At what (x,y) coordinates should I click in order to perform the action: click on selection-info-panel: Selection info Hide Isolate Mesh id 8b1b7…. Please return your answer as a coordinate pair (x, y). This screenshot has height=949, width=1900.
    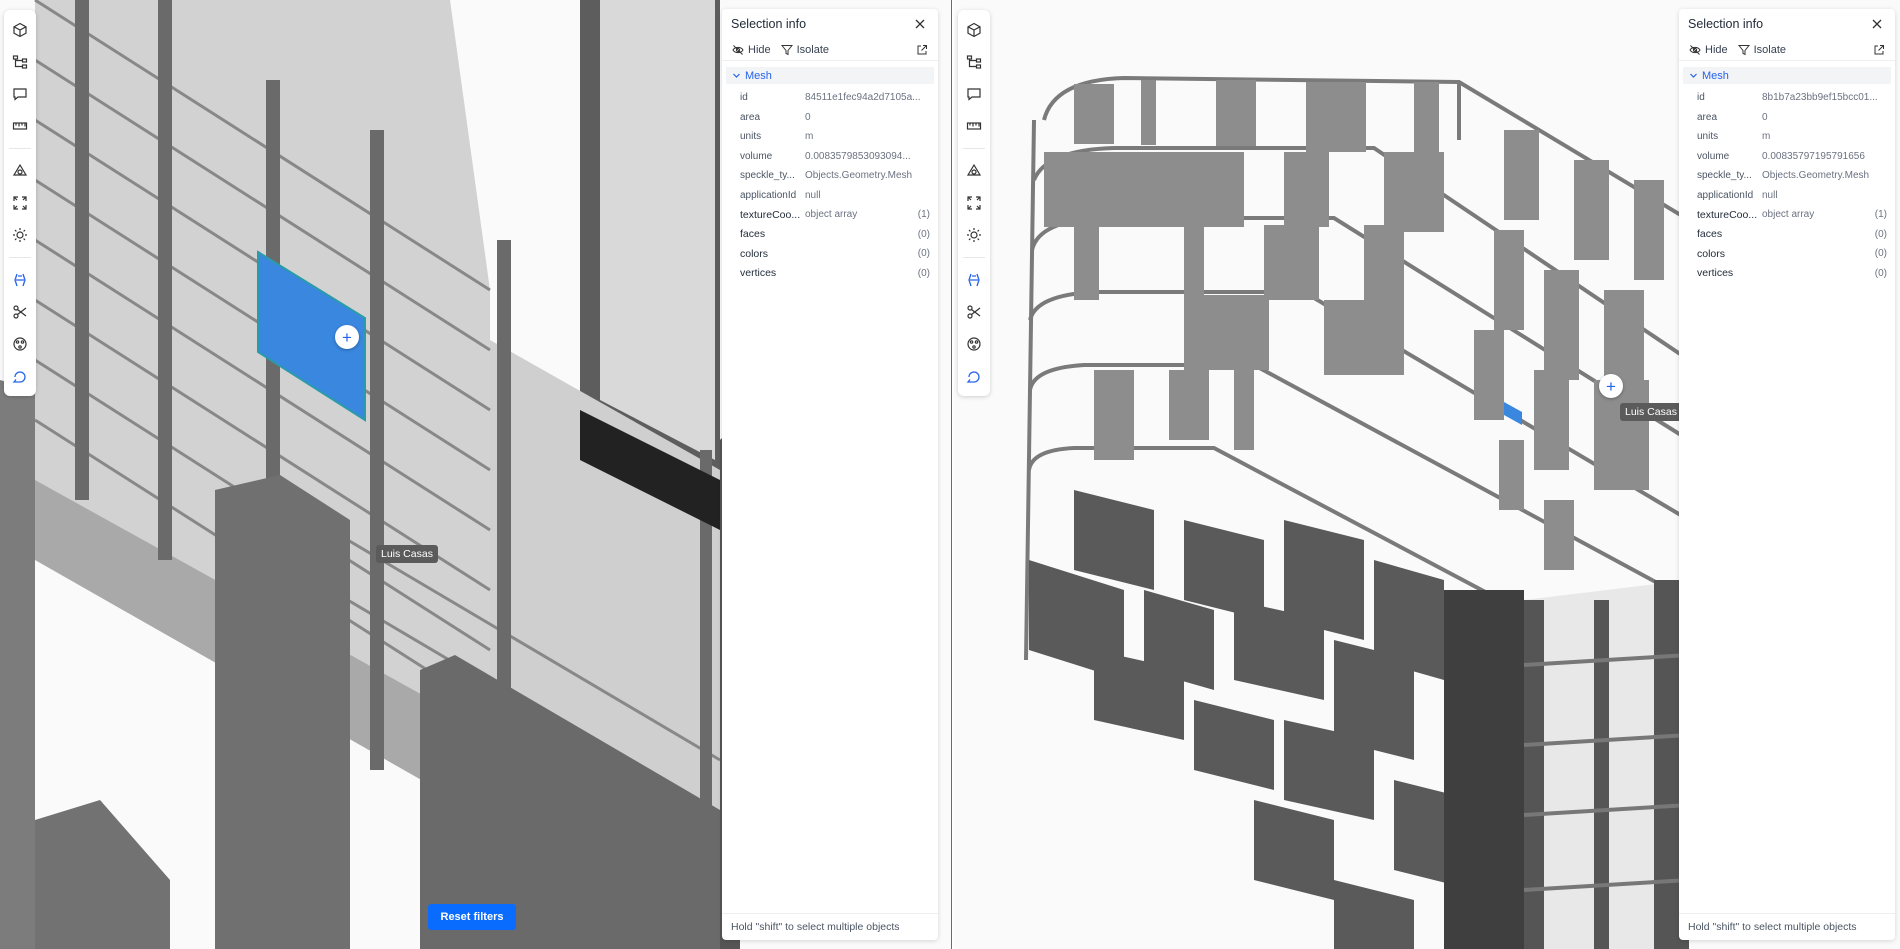
    Looking at the image, I should click on (1787, 474).